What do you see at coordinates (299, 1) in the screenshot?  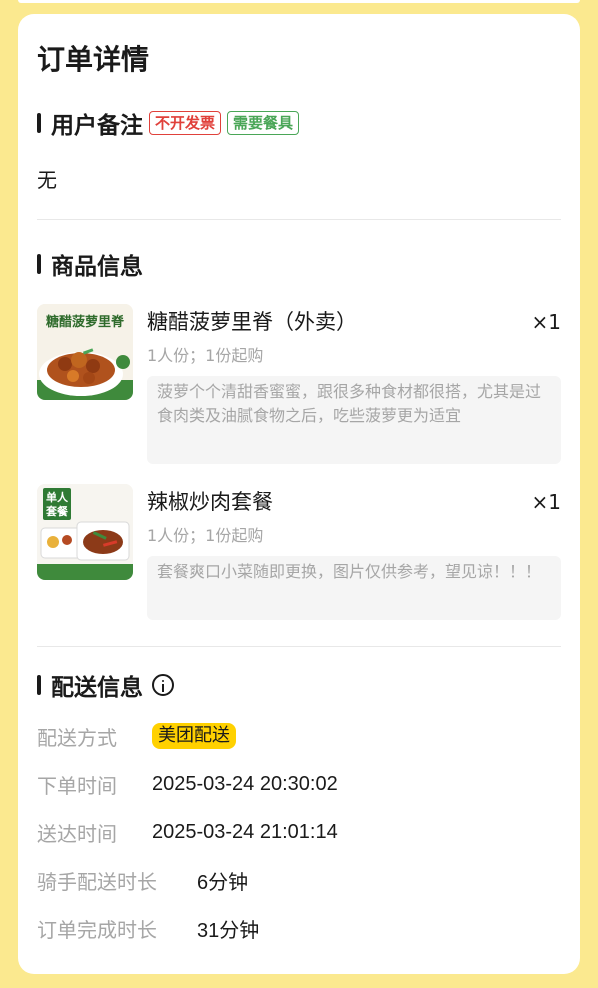 I see `previous-card-edge` at bounding box center [299, 1].